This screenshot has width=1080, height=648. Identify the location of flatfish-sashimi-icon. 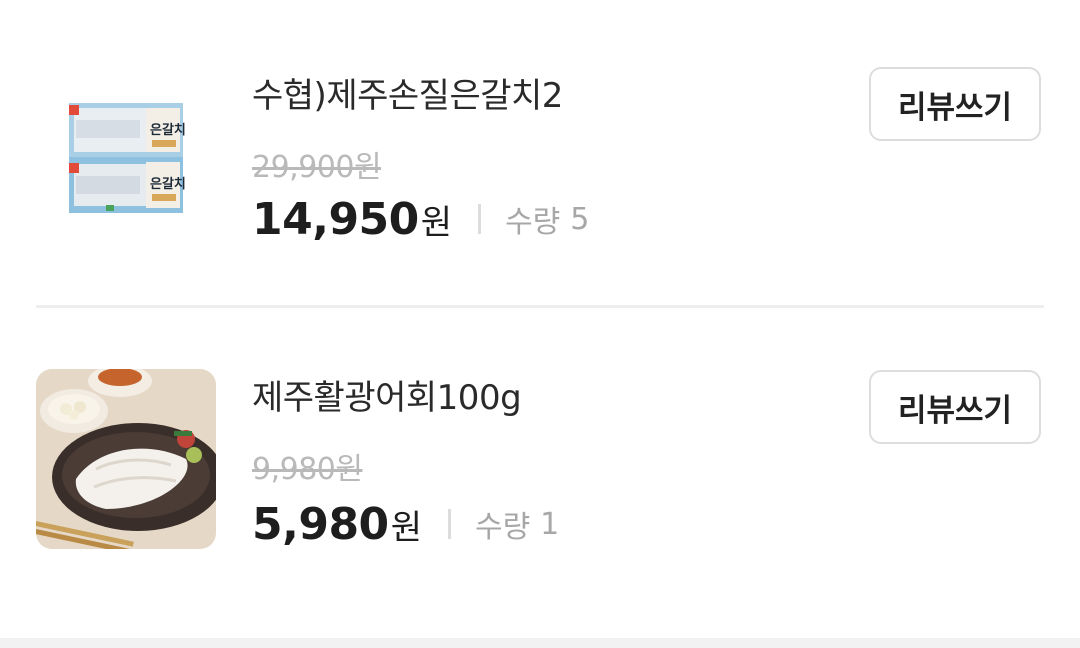
(126, 459).